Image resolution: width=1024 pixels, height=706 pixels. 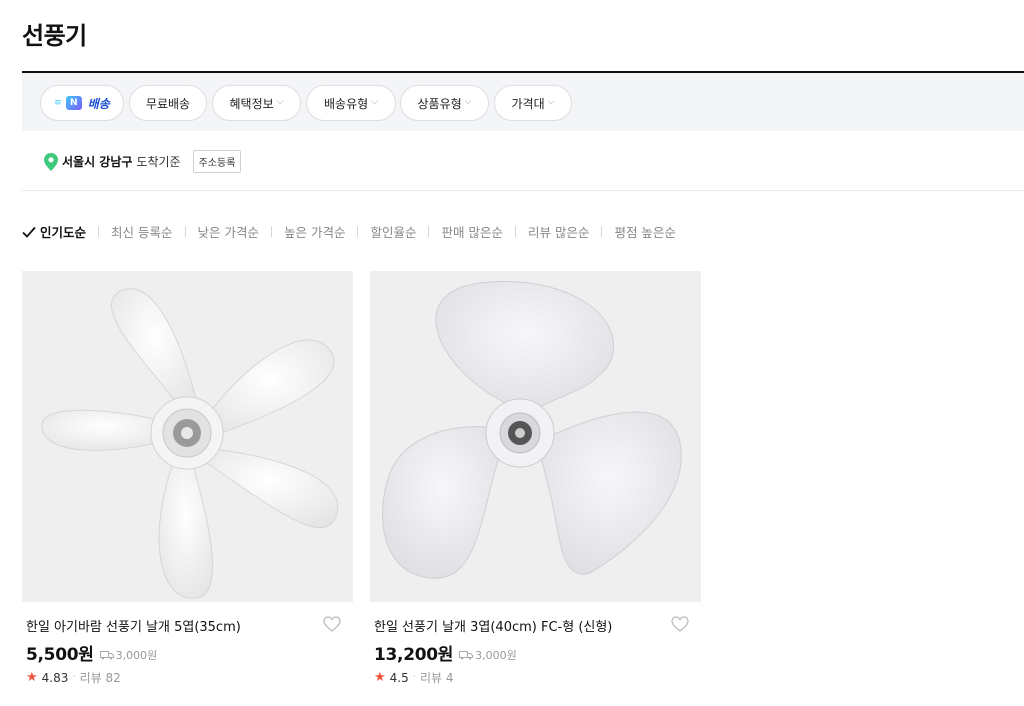 I want to click on sort-label: 최신 등록순, so click(x=142, y=232).